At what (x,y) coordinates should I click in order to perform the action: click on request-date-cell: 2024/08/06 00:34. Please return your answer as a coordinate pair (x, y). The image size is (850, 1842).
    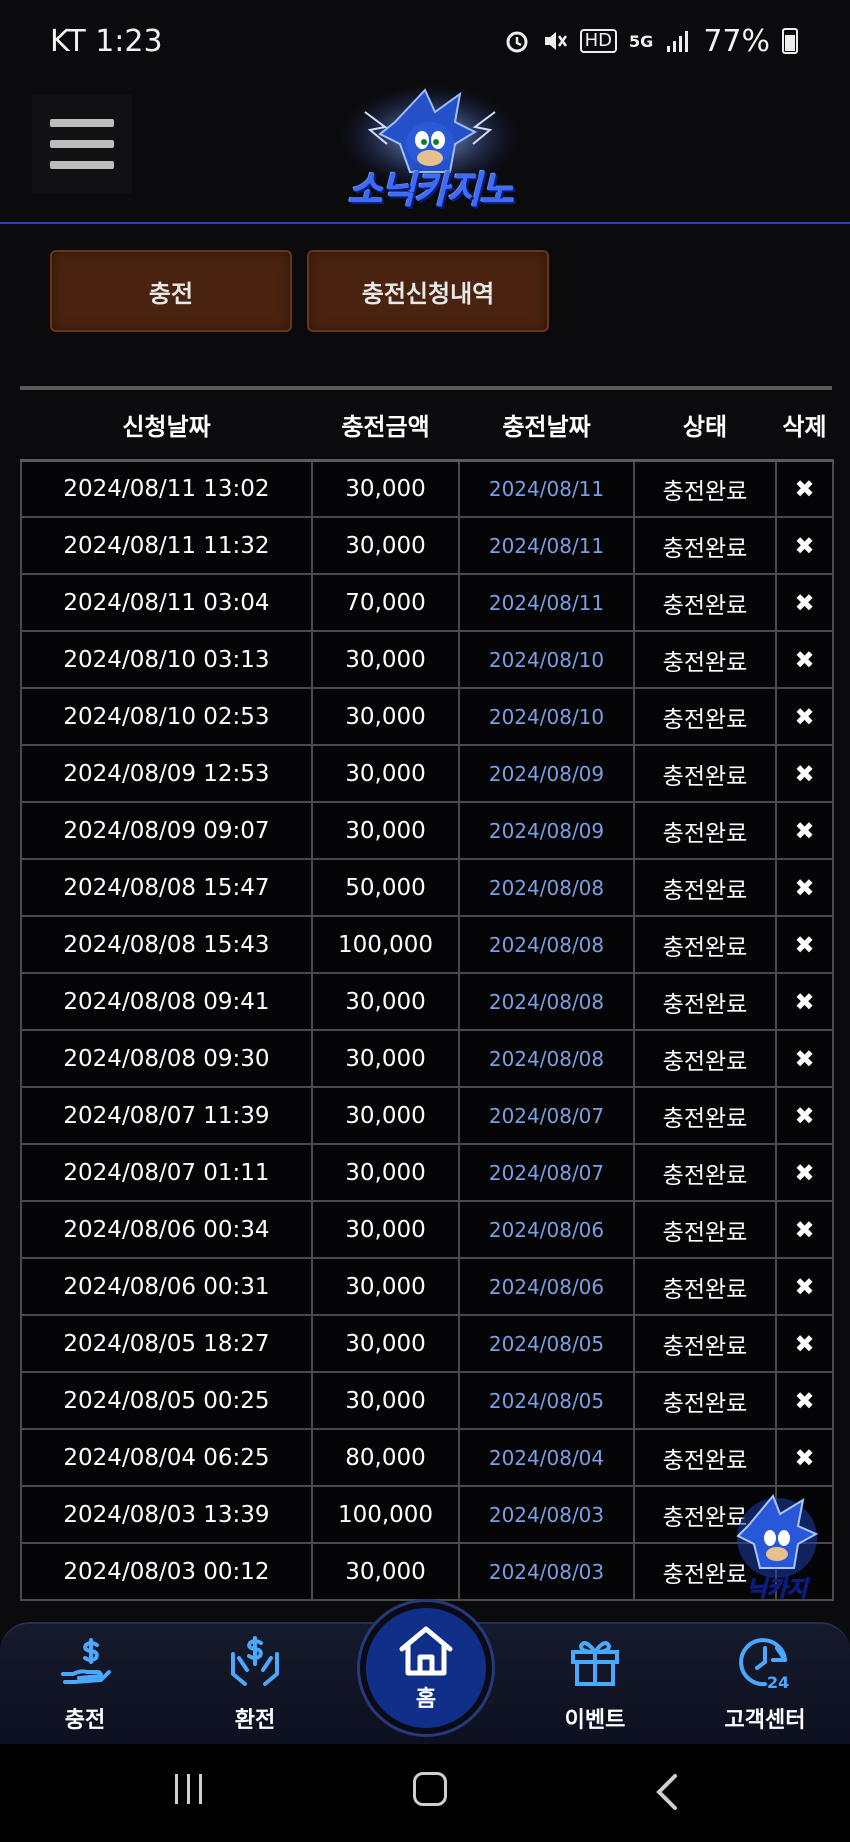
    Looking at the image, I should click on (166, 1229).